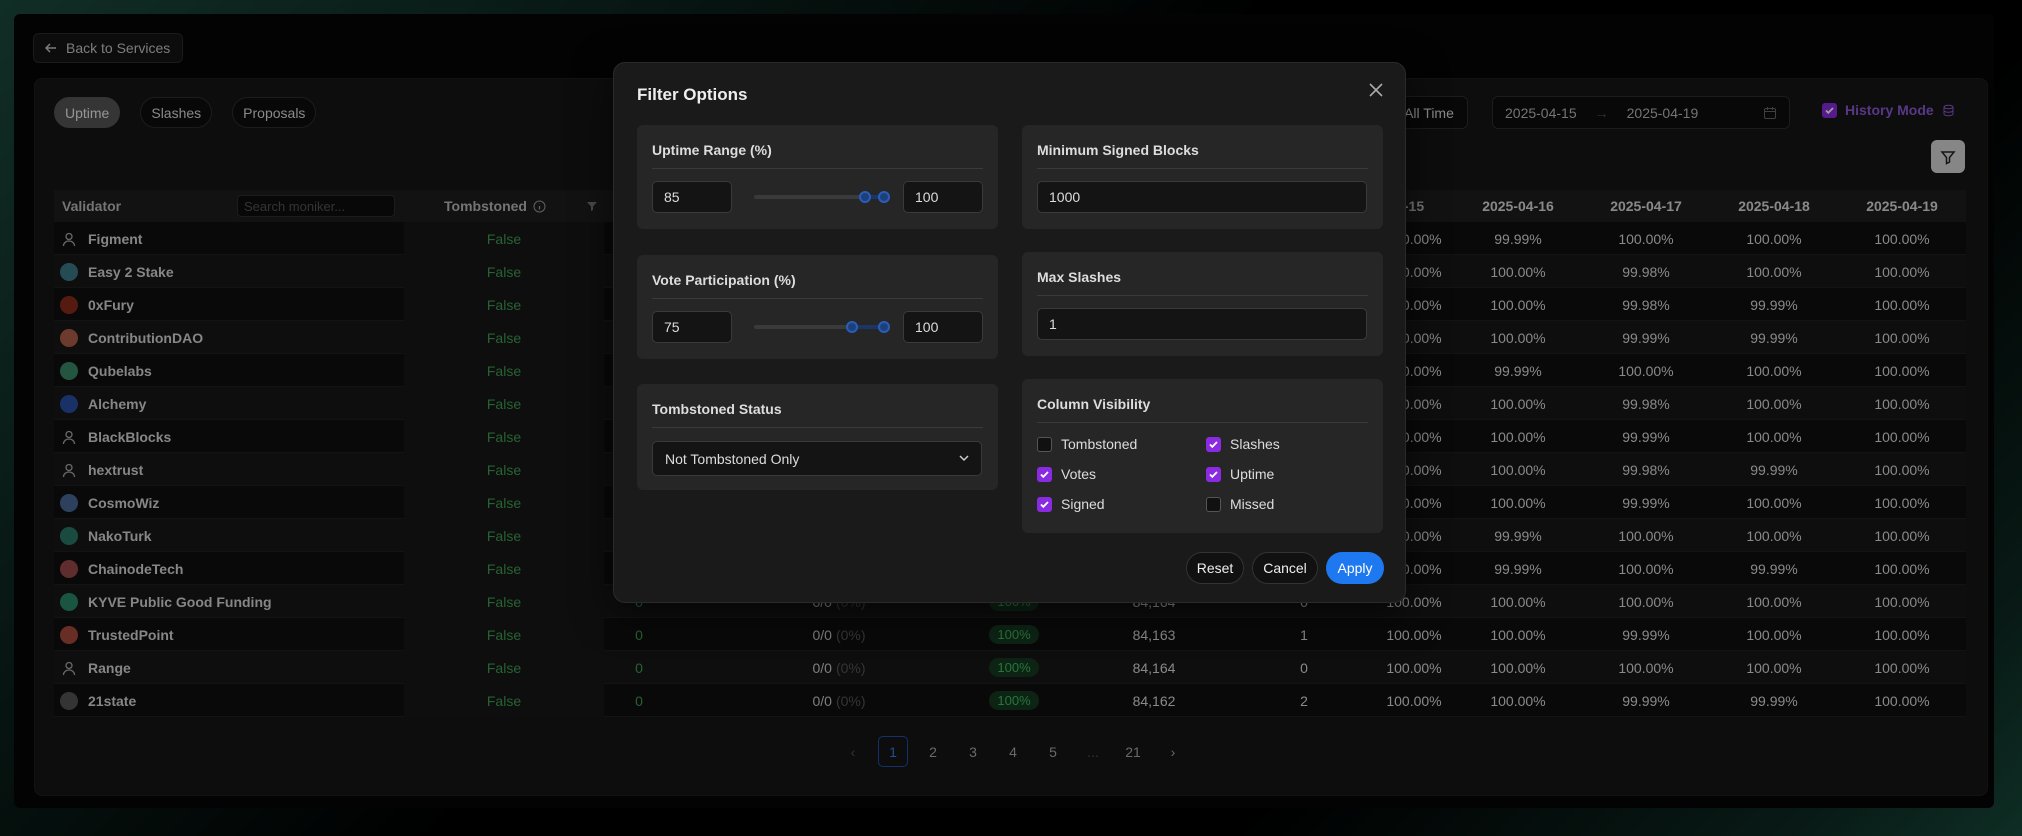 Image resolution: width=2022 pixels, height=836 pixels. What do you see at coordinates (692, 327) in the screenshot?
I see `vote-min-input: 75` at bounding box center [692, 327].